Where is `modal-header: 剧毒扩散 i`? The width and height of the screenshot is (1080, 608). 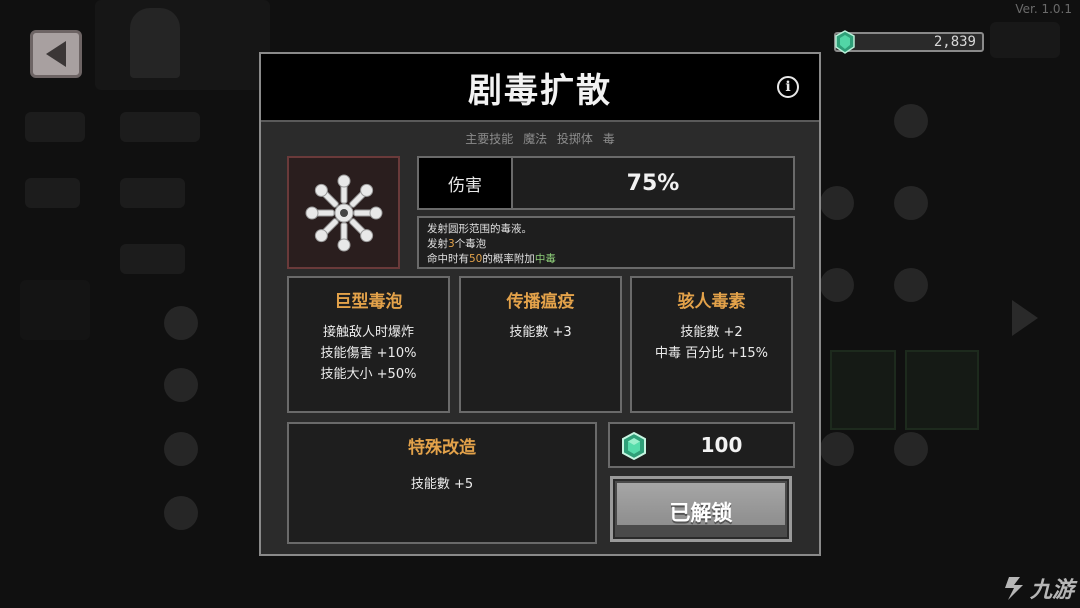
modal-header: 剧毒扩散 i is located at coordinates (540, 88).